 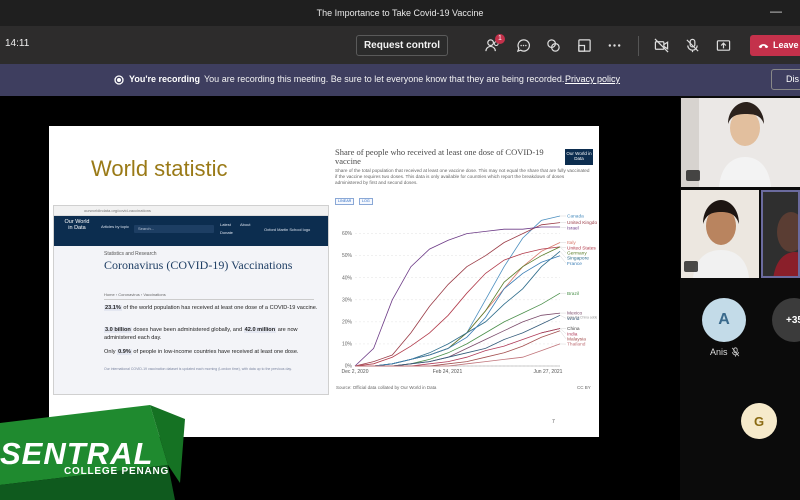 I want to click on brand-subtitle: COLLEGE PENANG, so click(x=117, y=471).